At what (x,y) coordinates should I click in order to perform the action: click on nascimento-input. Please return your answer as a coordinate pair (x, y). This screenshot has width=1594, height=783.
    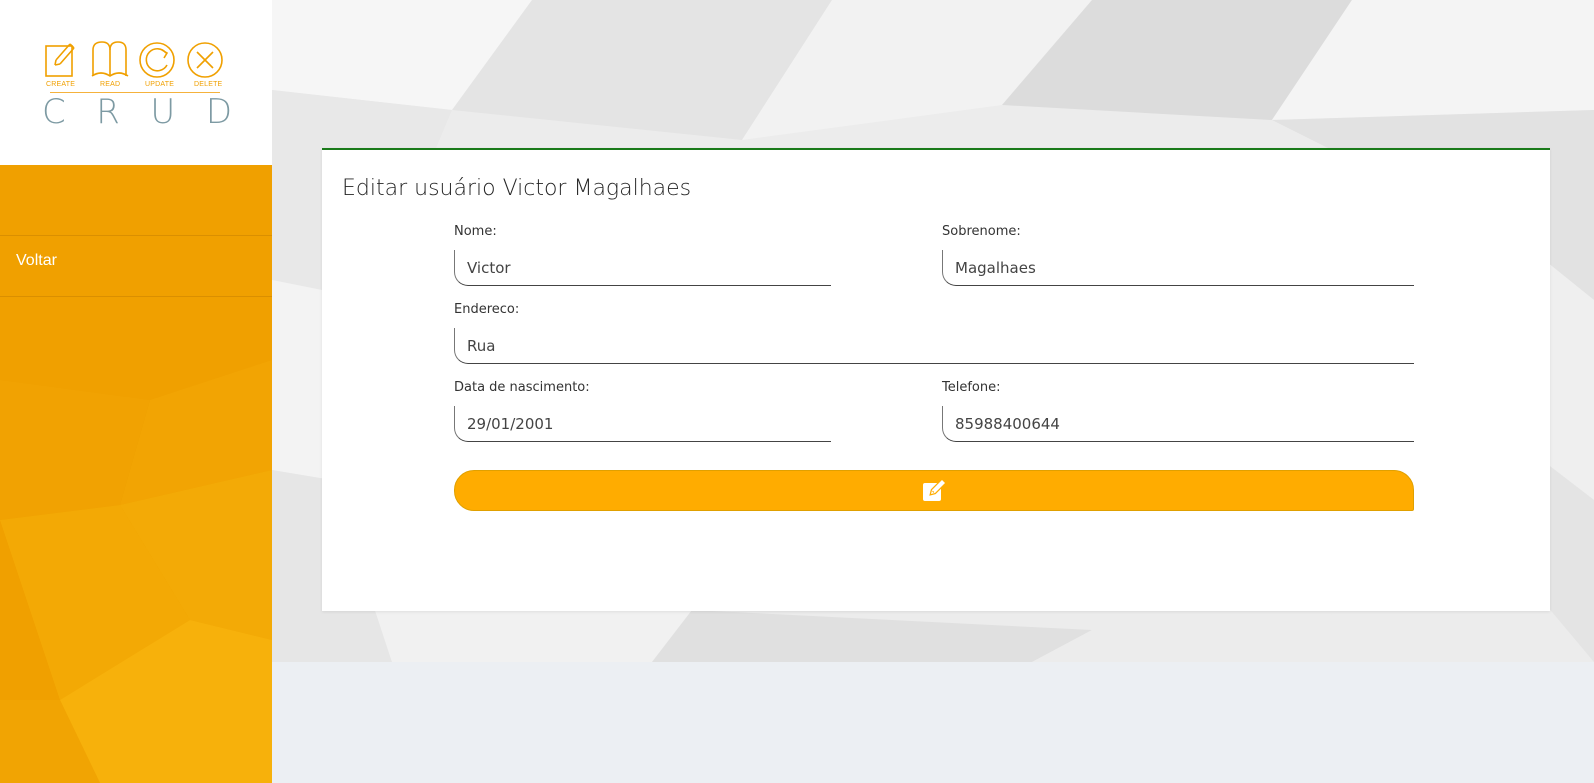
    Looking at the image, I should click on (642, 424).